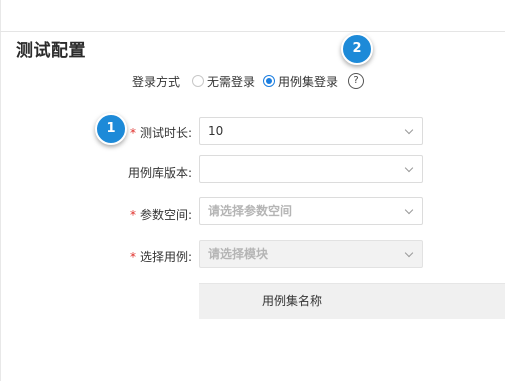 This screenshot has width=505, height=381. Describe the element at coordinates (231, 81) in the screenshot. I see `radio-no-login-label: 无需登录` at that location.